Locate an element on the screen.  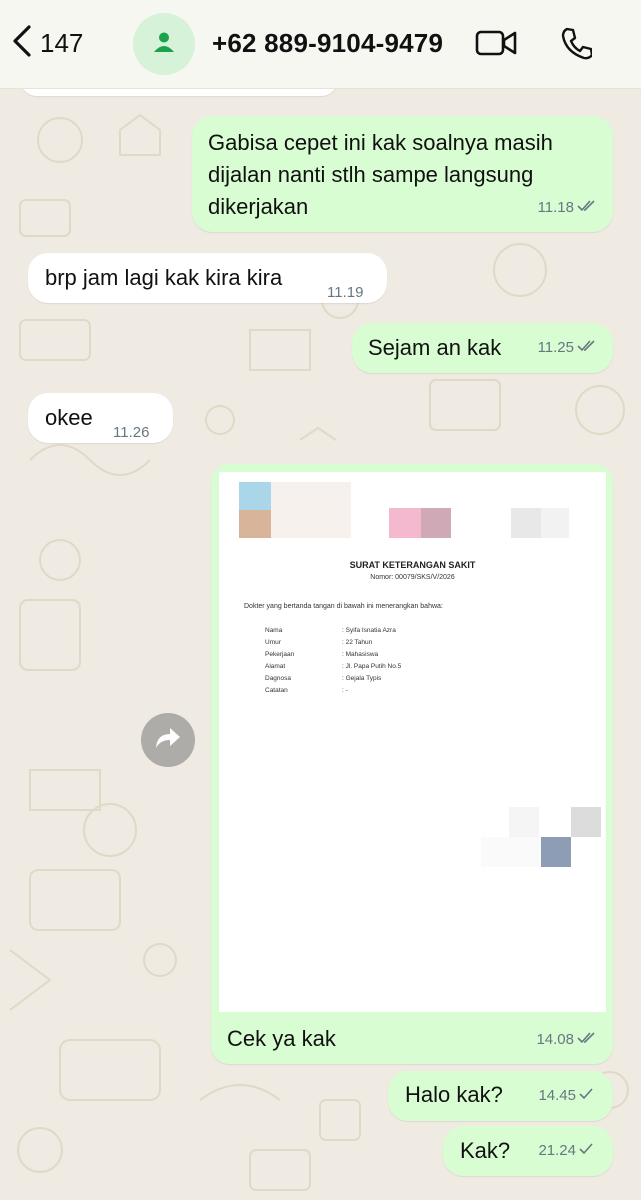
message-meta: 21.24 is located at coordinates (565, 1151).